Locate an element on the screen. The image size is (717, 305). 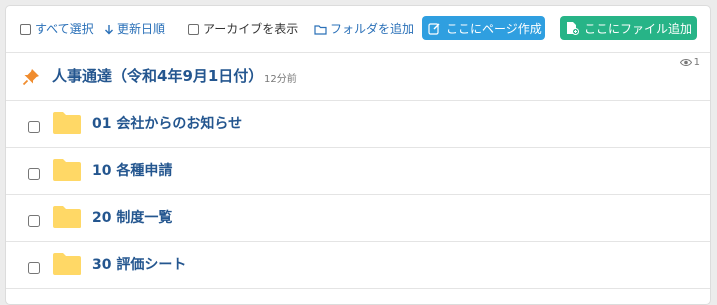
add-folder-button: フォルダを追加 is located at coordinates (364, 29).